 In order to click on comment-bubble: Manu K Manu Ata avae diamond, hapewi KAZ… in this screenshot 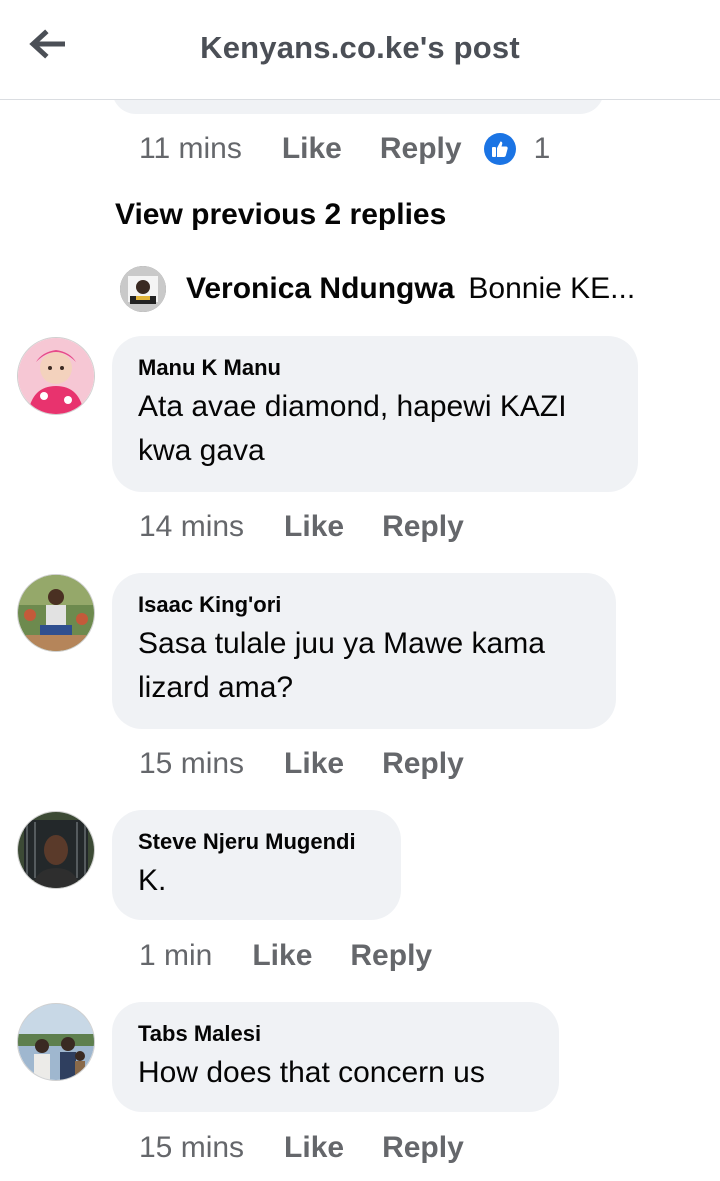, I will do `click(375, 414)`.